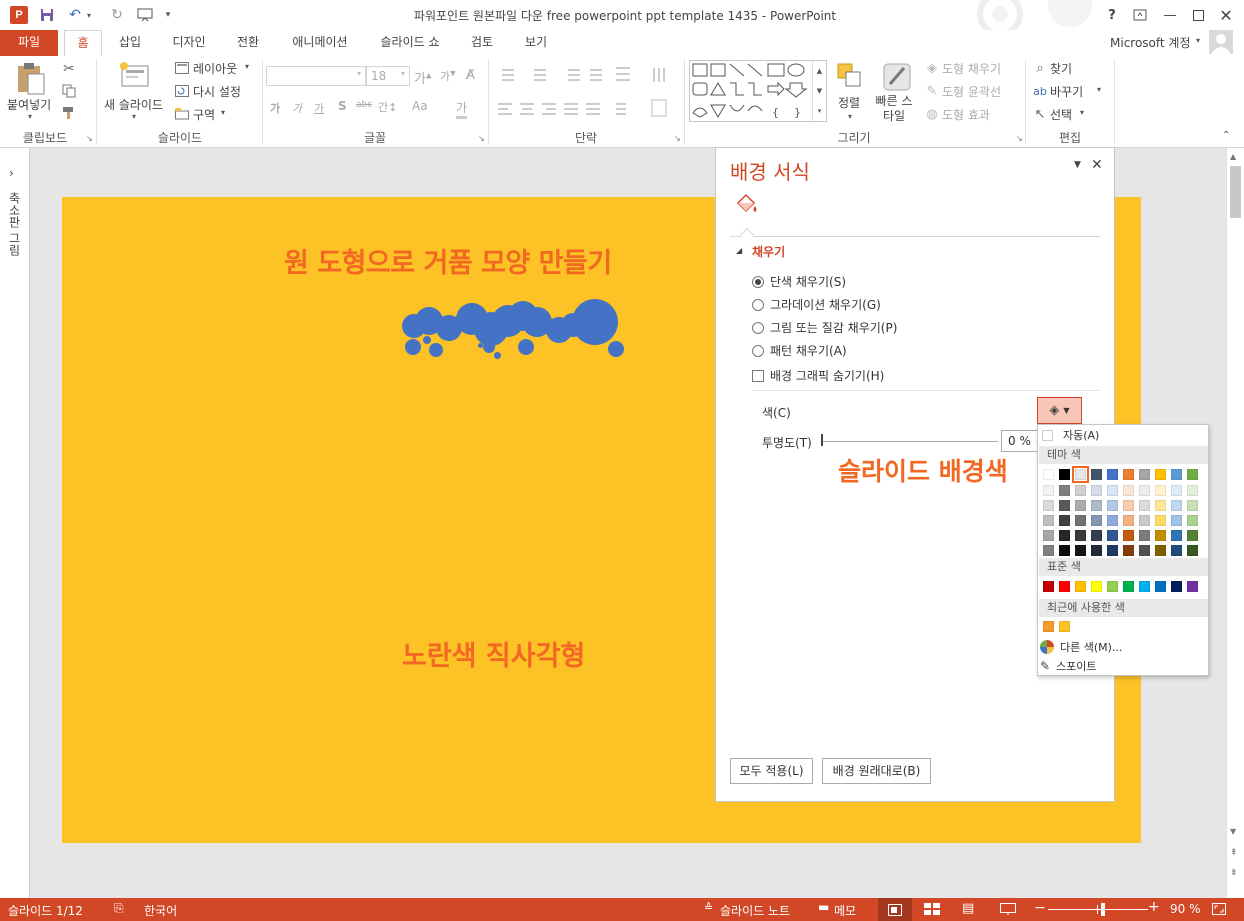 The height and width of the screenshot is (921, 1244). I want to click on start-slideshow-icon, so click(145, 15).